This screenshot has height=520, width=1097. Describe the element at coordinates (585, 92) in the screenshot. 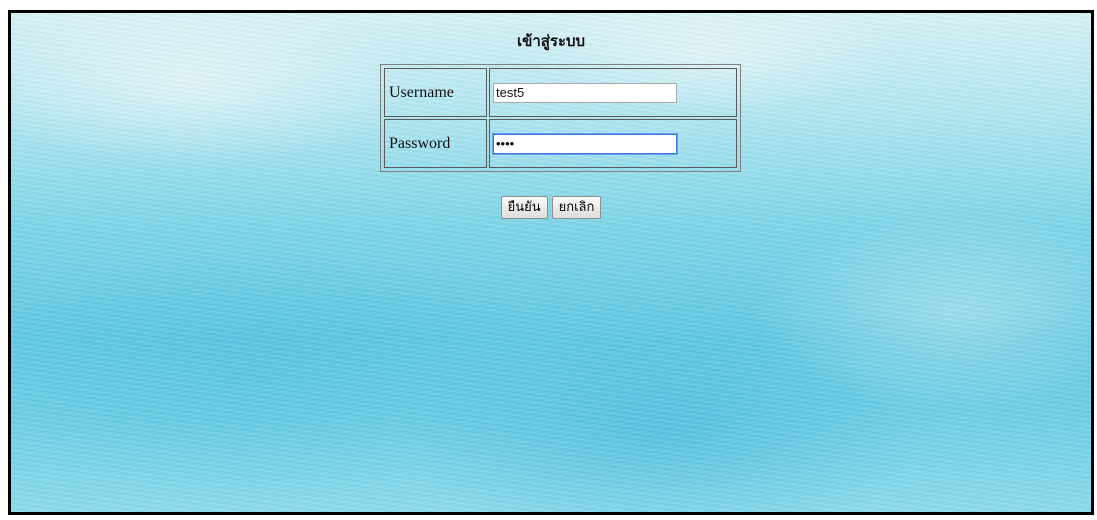

I see `username-field: test5` at that location.